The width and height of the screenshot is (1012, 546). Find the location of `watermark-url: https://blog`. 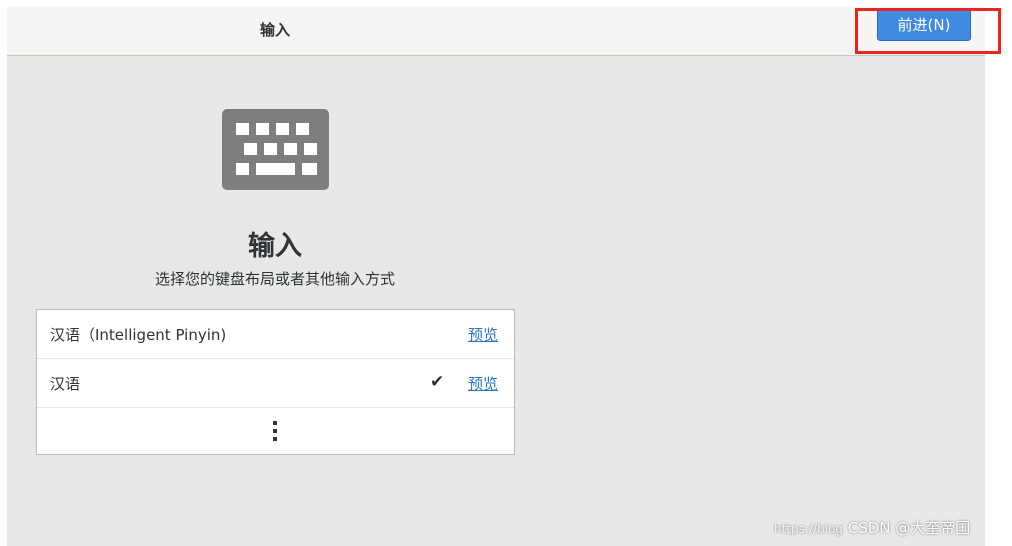

watermark-url: https://blog is located at coordinates (808, 529).